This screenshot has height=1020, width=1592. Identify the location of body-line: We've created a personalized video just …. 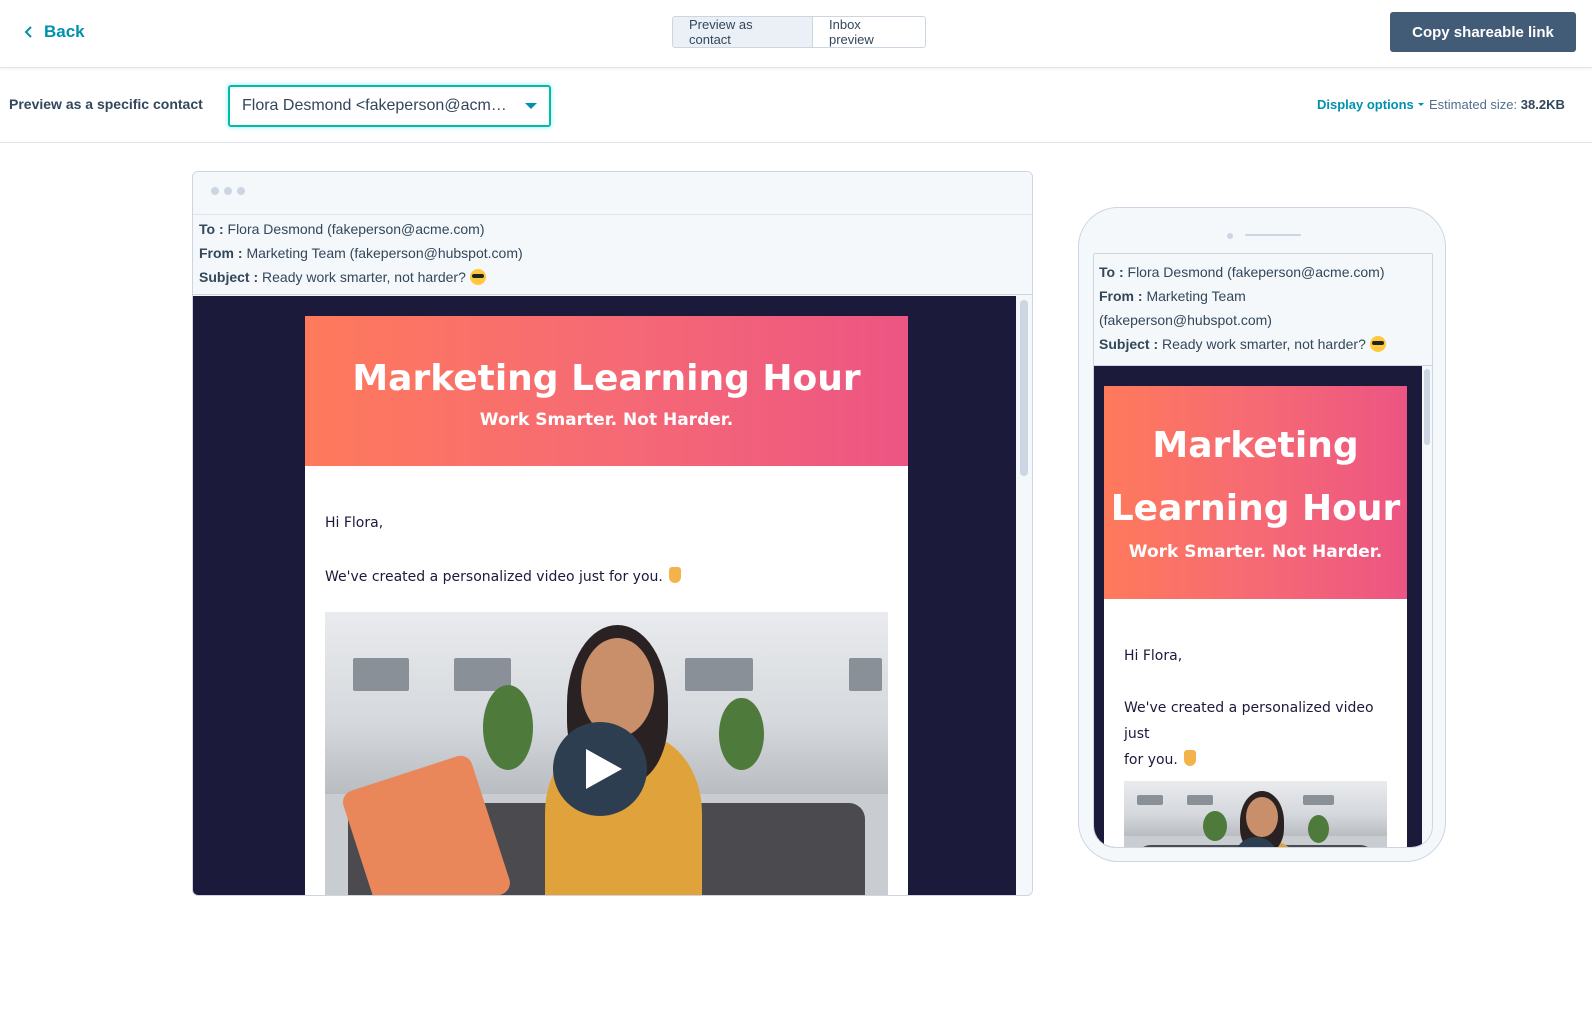
(606, 577).